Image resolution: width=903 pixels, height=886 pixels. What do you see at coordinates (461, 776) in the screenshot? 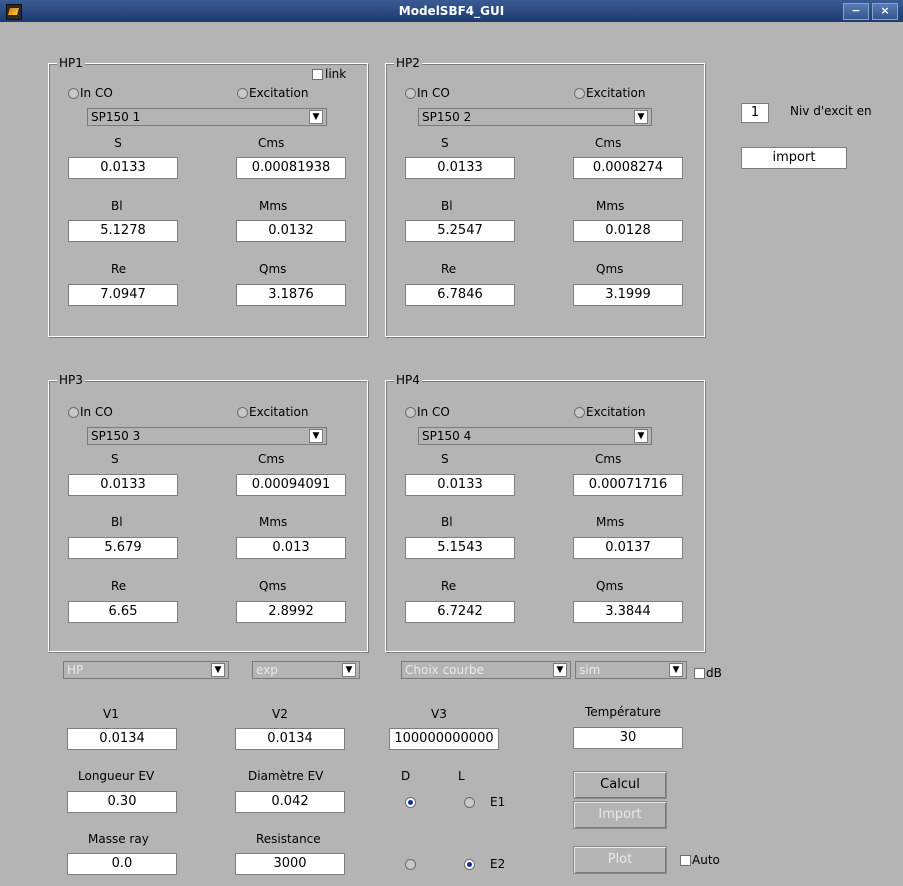
I see `label-l: L` at bounding box center [461, 776].